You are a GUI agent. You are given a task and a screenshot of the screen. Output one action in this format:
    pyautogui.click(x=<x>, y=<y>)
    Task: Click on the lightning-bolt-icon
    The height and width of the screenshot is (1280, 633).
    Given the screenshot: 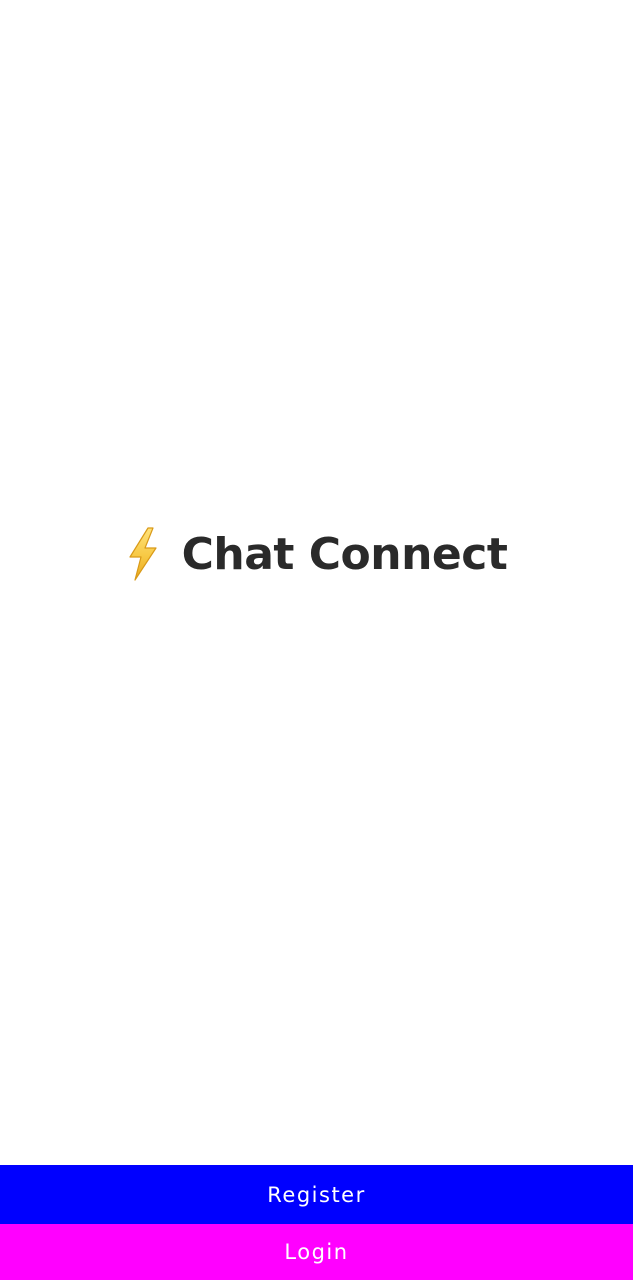 What is the action you would take?
    pyautogui.click(x=143, y=554)
    